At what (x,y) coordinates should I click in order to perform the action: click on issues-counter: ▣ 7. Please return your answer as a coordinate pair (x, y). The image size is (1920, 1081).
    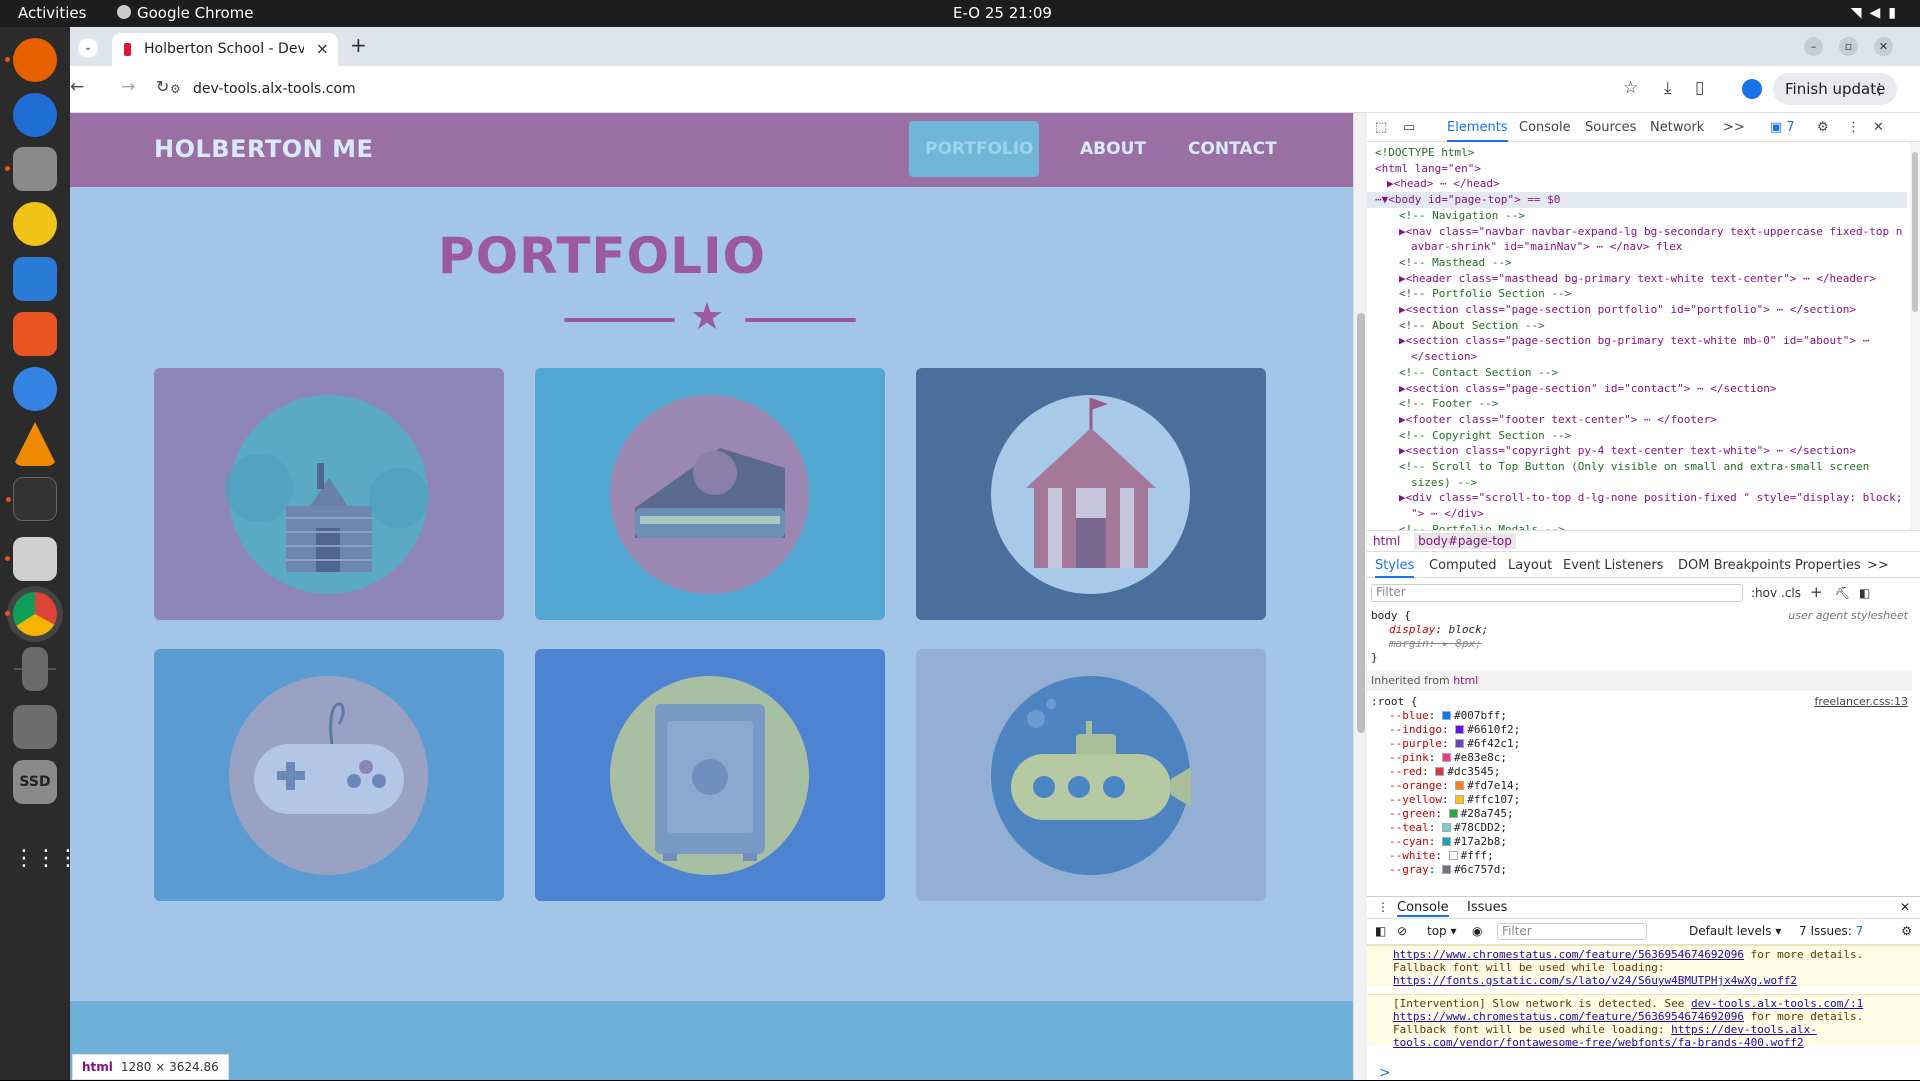
    Looking at the image, I should click on (1782, 127).